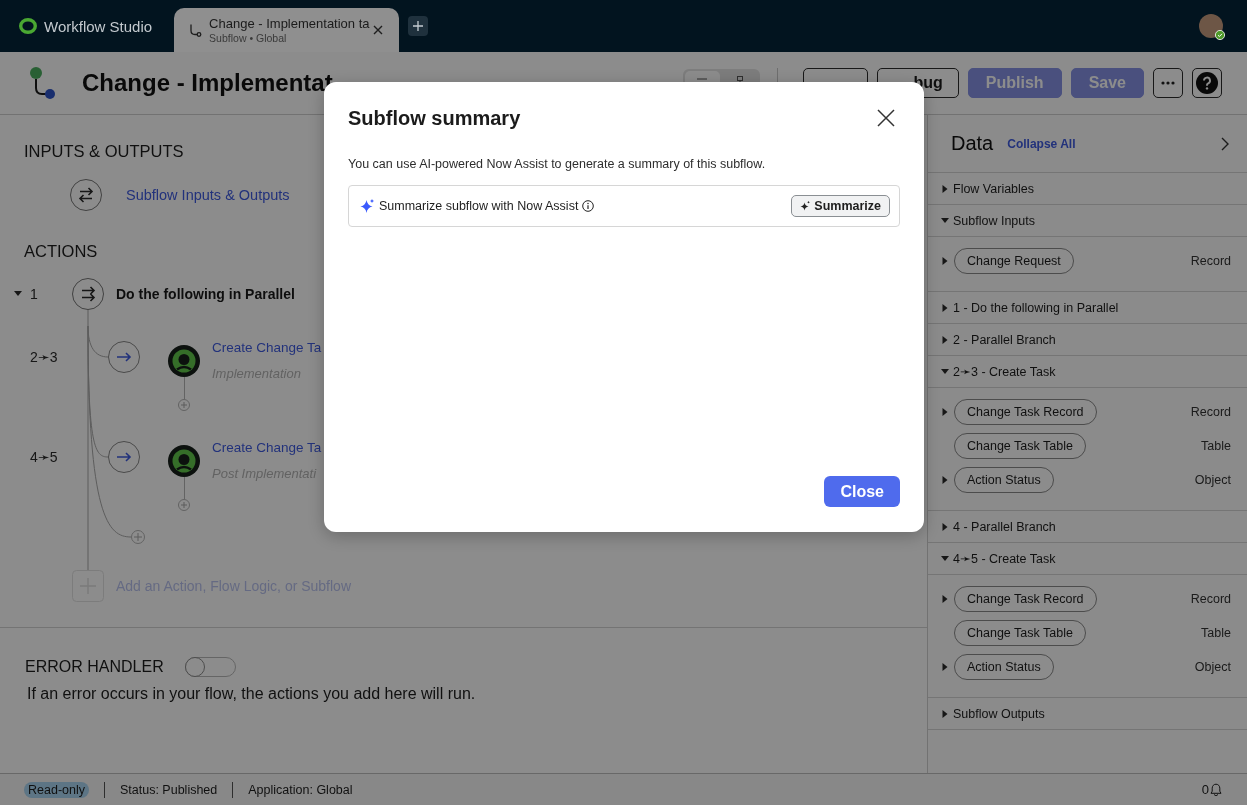  Describe the element at coordinates (1014, 261) in the screenshot. I see `data-pill: Change Request` at that location.